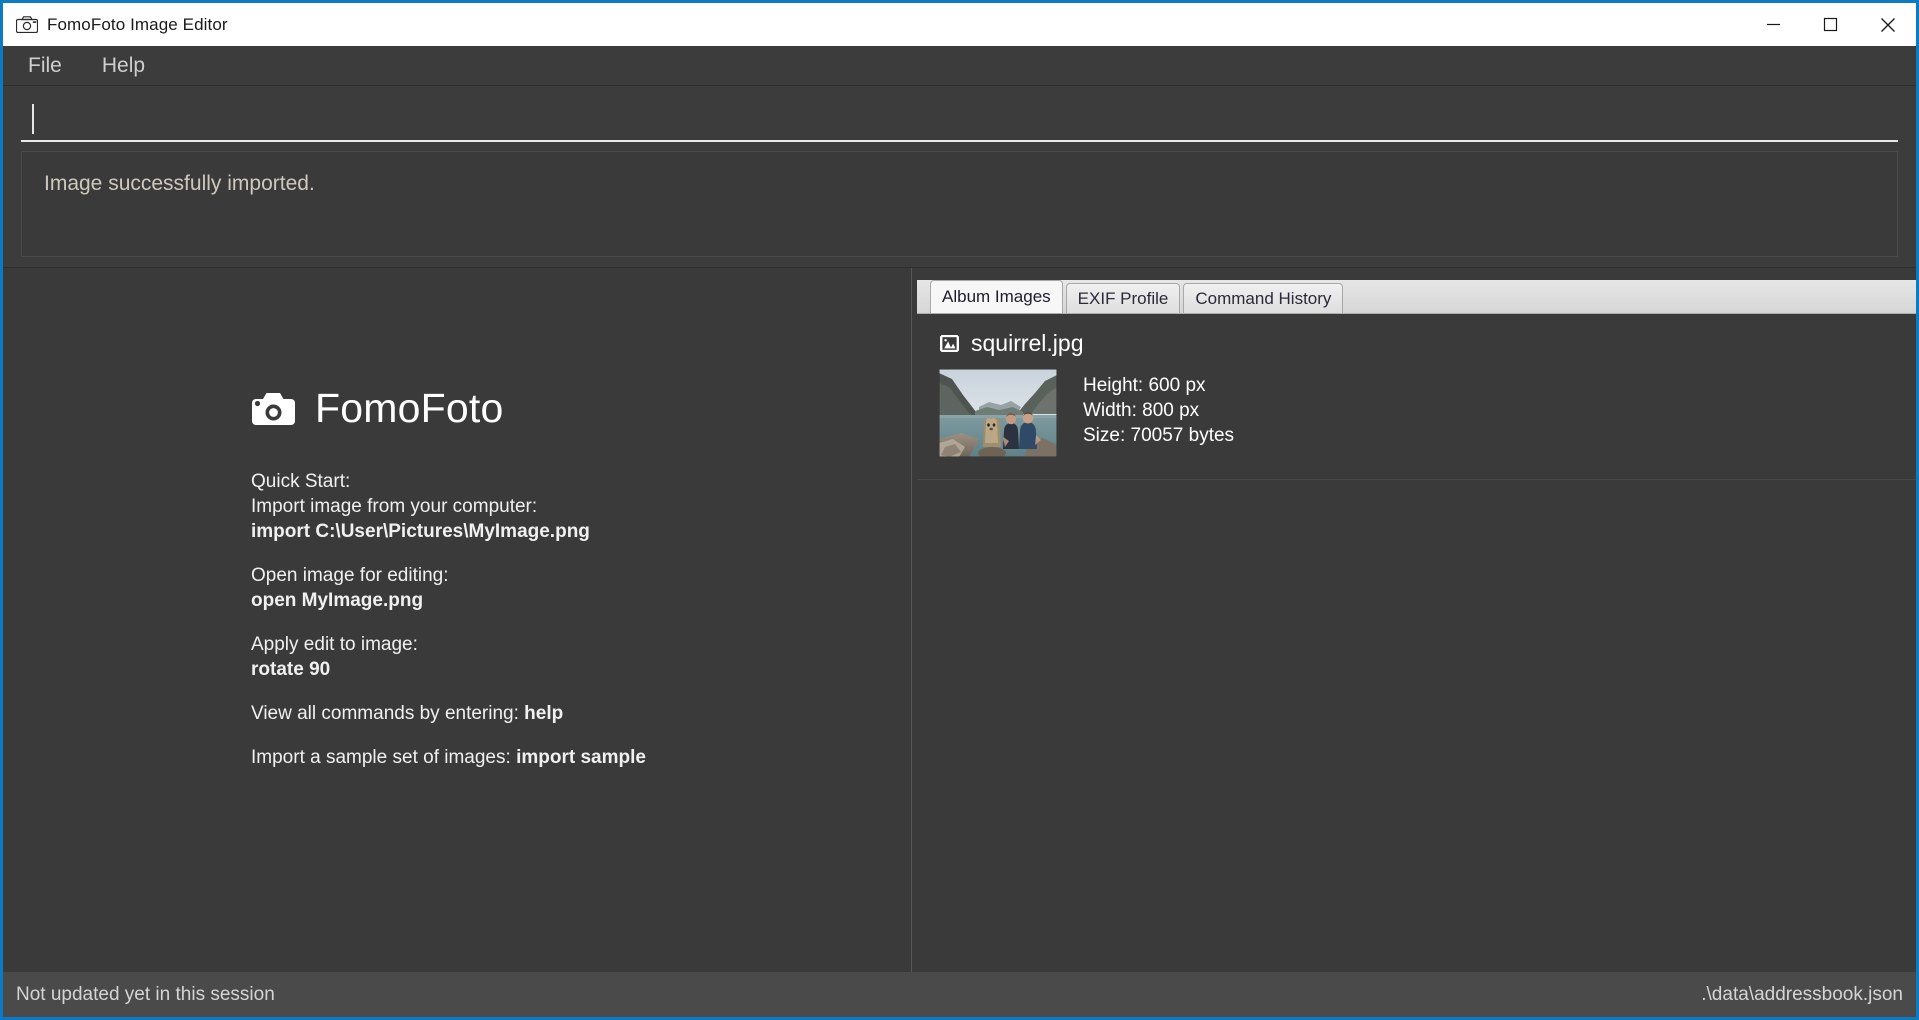 The width and height of the screenshot is (1919, 1020). I want to click on quick-start-sample-prefix: Import a sample set of images:, so click(384, 757).